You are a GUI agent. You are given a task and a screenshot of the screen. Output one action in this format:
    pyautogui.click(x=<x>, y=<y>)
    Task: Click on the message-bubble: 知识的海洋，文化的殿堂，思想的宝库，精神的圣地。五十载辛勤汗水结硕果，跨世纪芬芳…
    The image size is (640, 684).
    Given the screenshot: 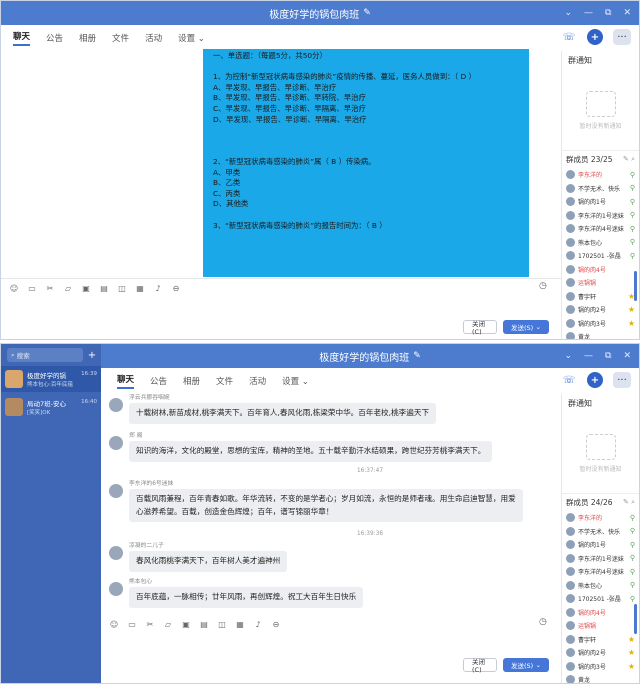 What is the action you would take?
    pyautogui.click(x=311, y=451)
    